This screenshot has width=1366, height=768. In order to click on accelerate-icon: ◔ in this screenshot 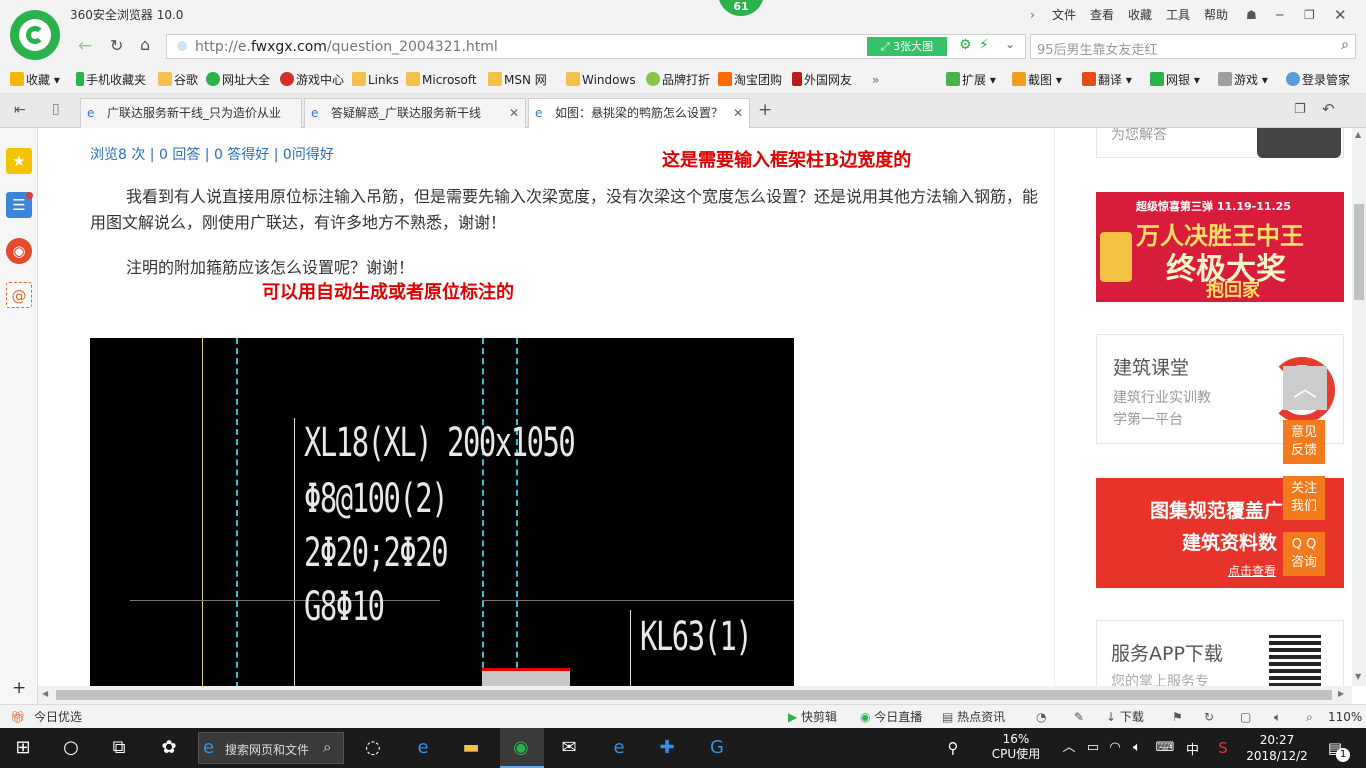, I will do `click(1041, 717)`.